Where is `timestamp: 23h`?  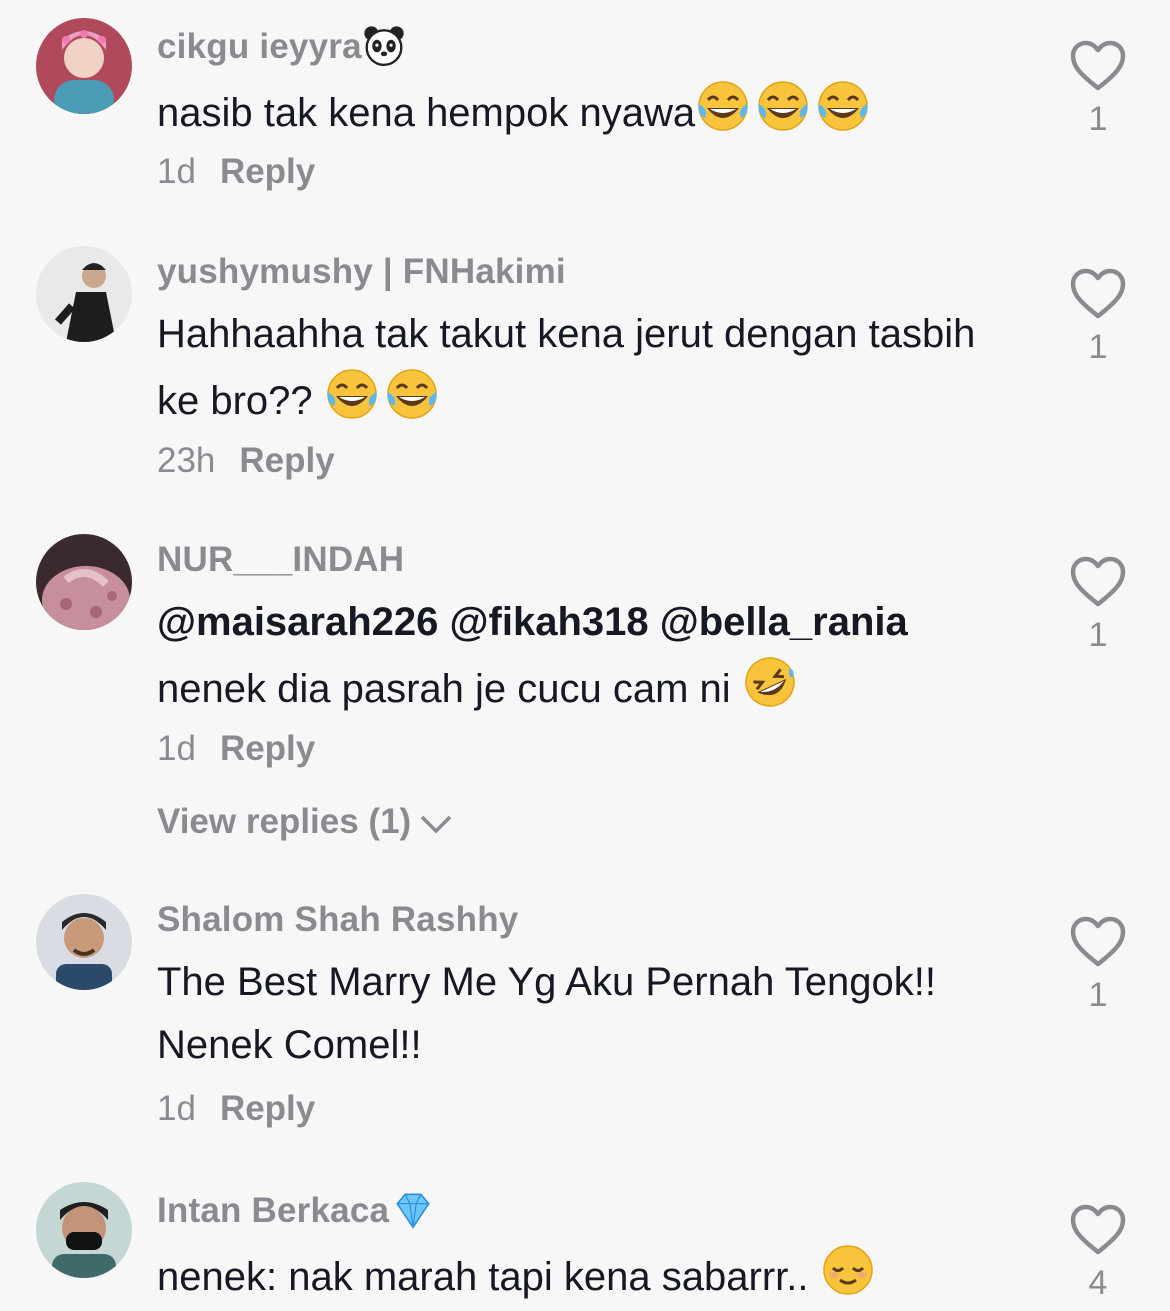 timestamp: 23h is located at coordinates (186, 460).